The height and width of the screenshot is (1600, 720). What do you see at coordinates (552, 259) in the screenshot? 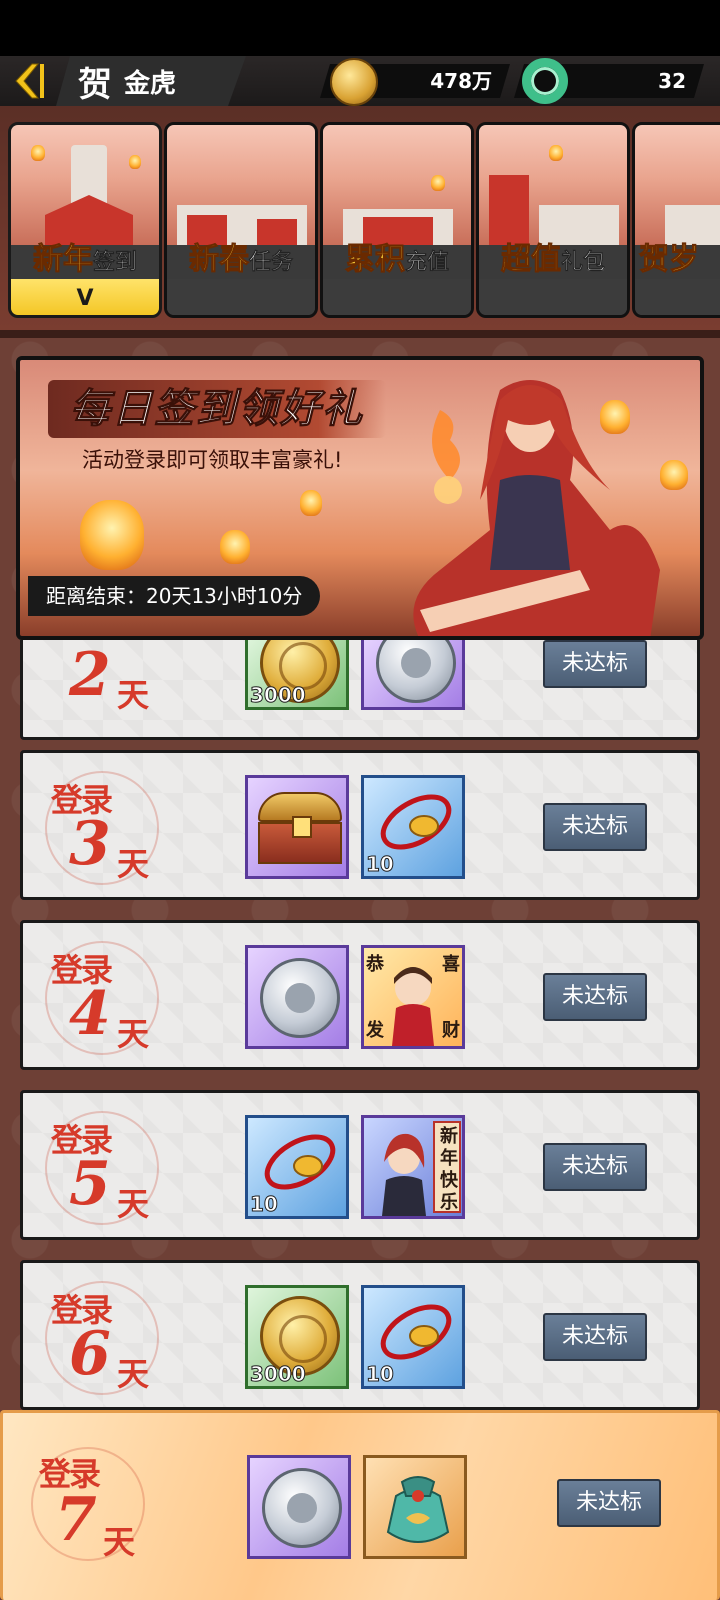
I see `tab-label: 超值礼包` at bounding box center [552, 259].